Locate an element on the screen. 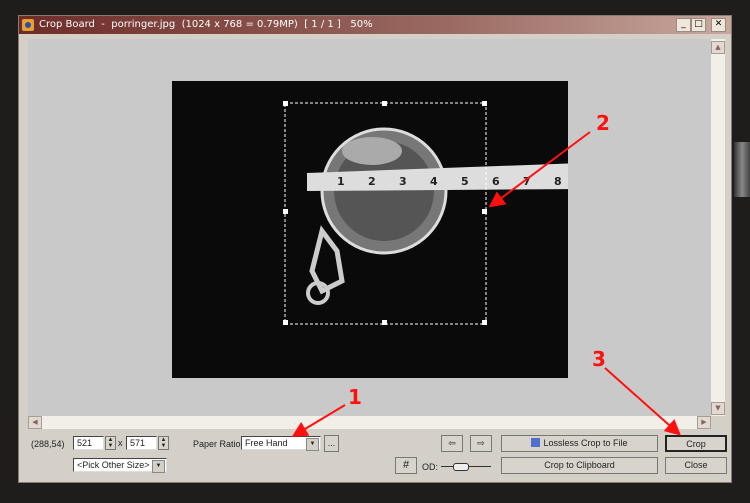  annotation-3: 3 is located at coordinates (599, 359).